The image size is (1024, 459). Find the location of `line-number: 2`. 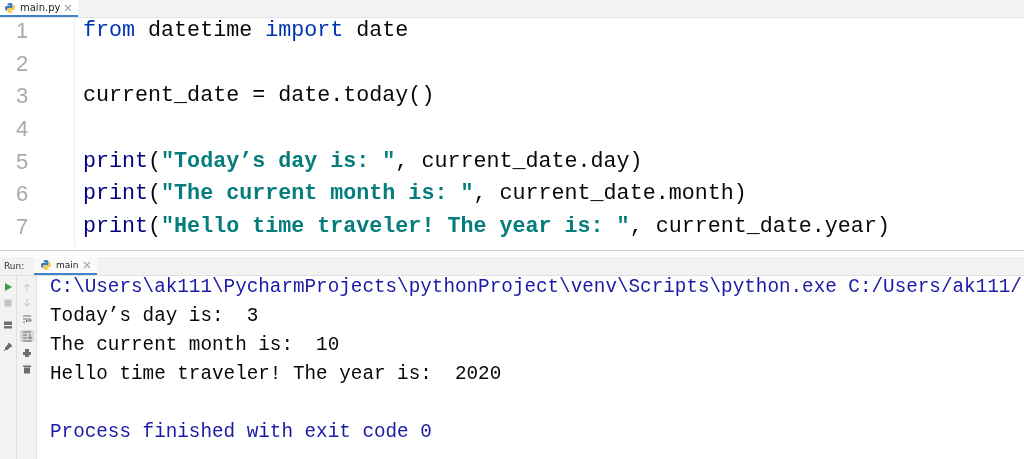

line-number: 2 is located at coordinates (22, 63).